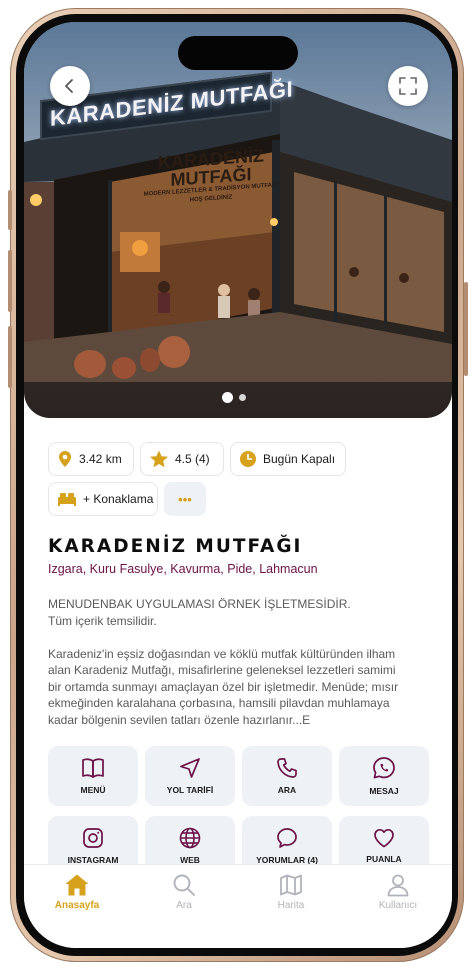  Describe the element at coordinates (384, 791) in the screenshot. I see `message-label: MESAJ` at that location.